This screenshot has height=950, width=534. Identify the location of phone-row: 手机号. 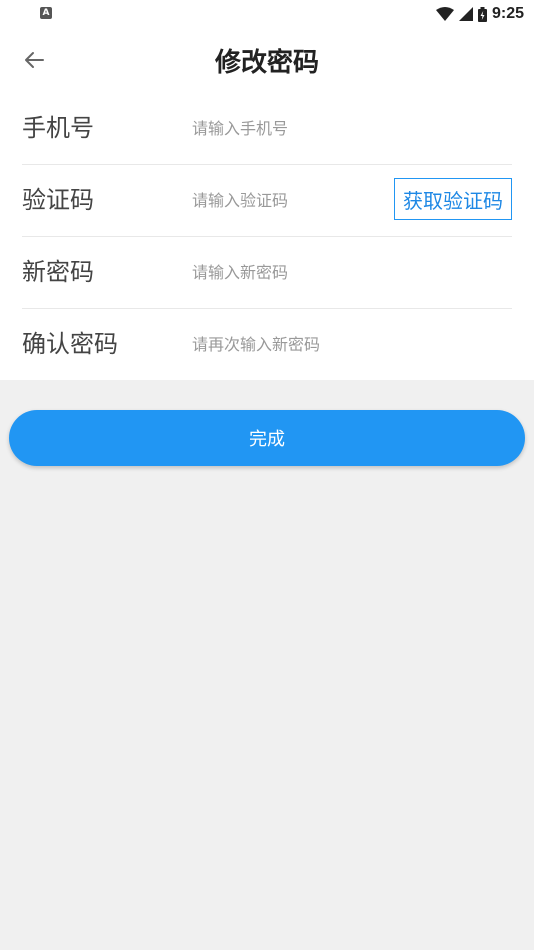
(267, 128).